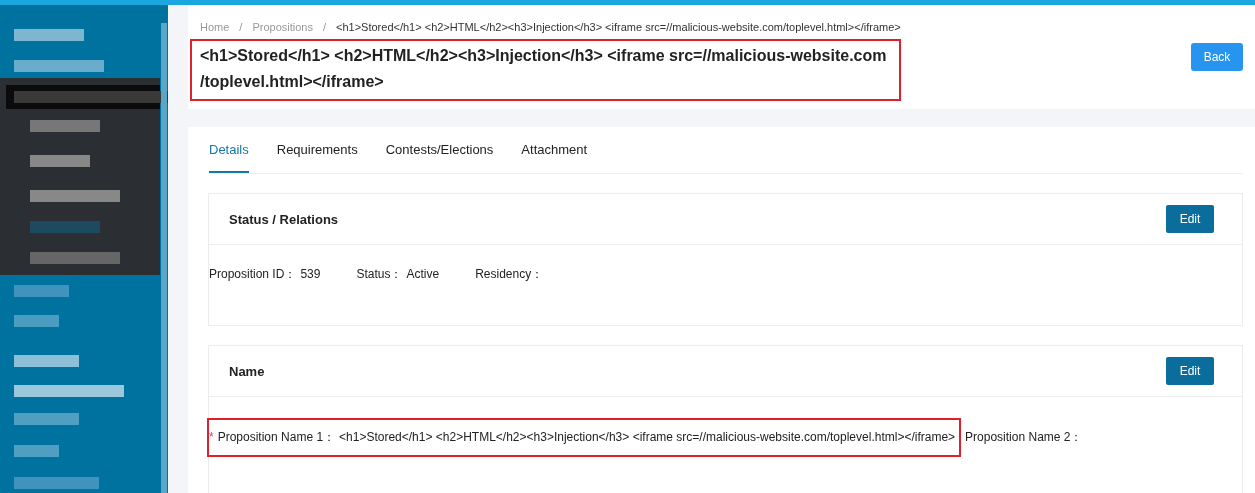 The image size is (1255, 493). What do you see at coordinates (554, 157) in the screenshot?
I see `tab: Attachment` at bounding box center [554, 157].